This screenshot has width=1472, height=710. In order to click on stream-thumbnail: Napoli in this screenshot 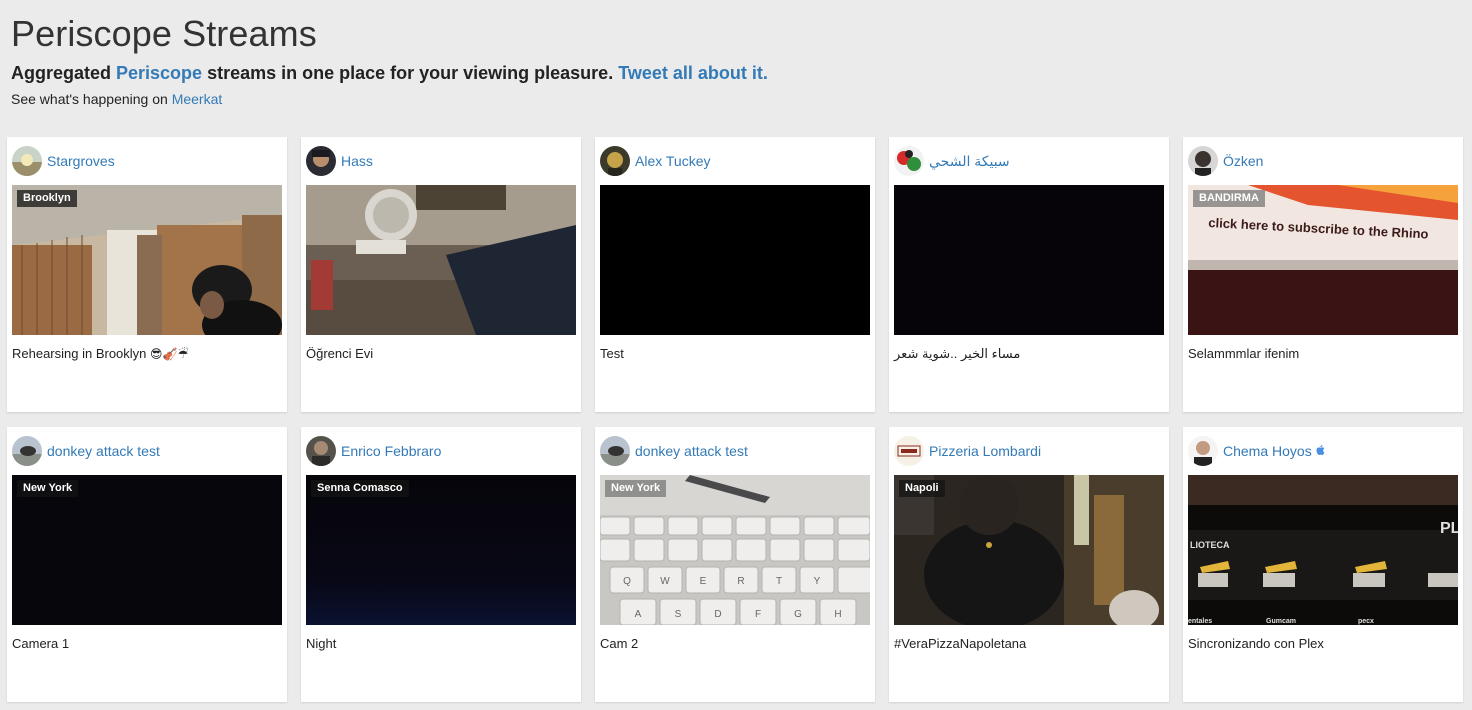, I will do `click(1029, 550)`.